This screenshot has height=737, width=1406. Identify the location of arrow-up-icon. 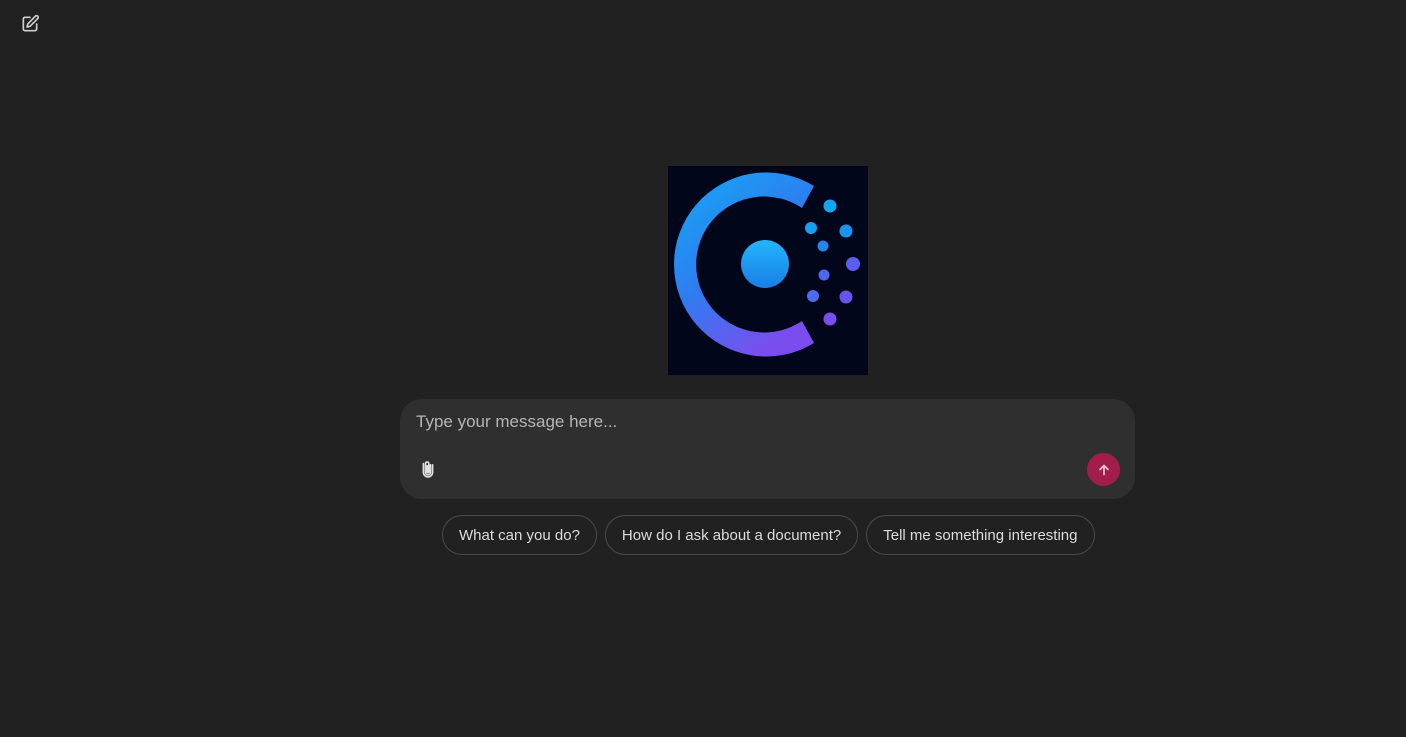
(1103, 469).